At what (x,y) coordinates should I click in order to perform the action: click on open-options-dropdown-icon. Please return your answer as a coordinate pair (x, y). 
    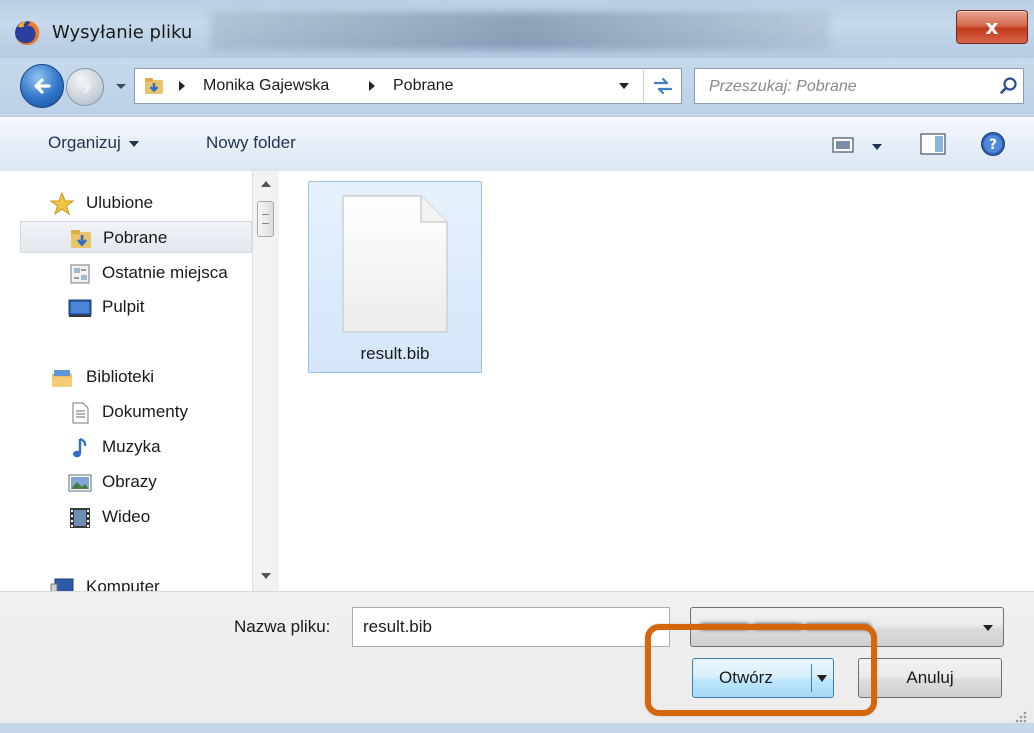
    Looking at the image, I should click on (822, 678).